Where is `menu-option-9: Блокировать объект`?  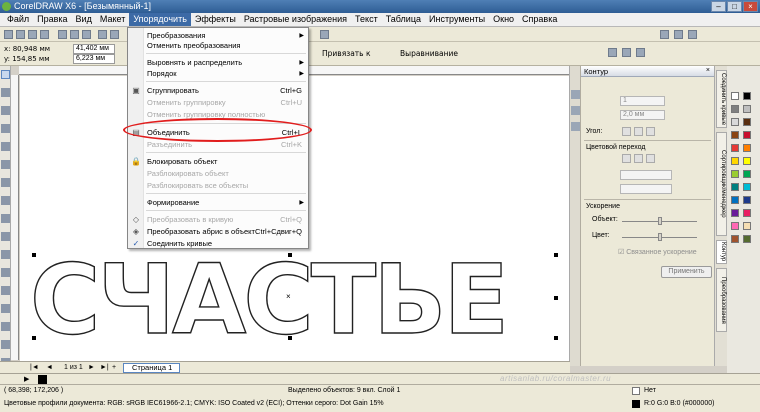 menu-option-9: Блокировать объект is located at coordinates (182, 161).